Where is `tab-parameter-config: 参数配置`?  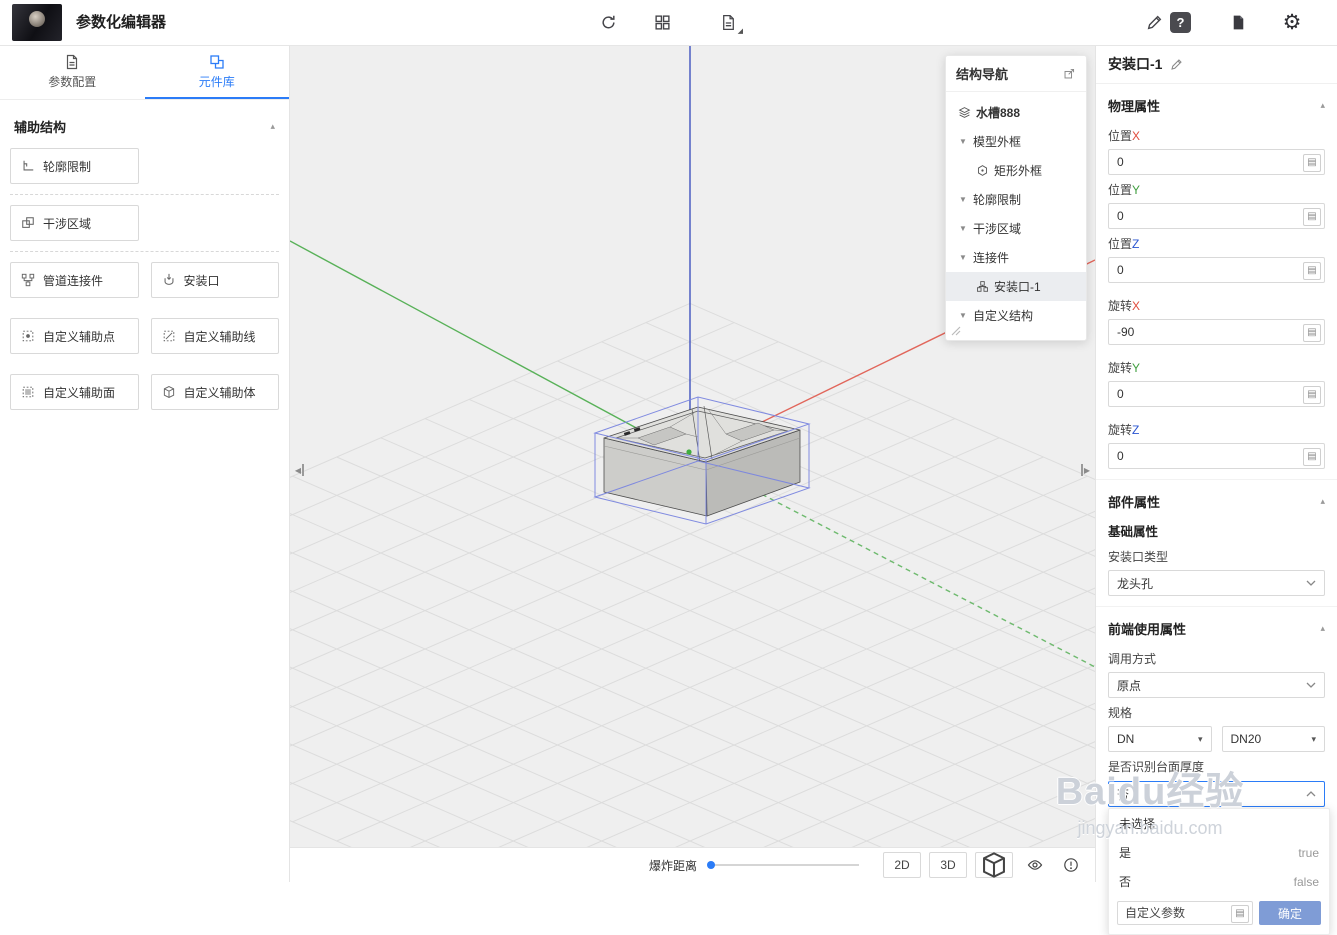 tab-parameter-config: 参数配置 is located at coordinates (72, 72).